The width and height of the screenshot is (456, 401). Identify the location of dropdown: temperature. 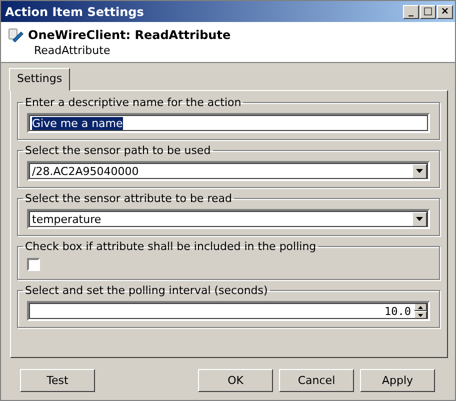
(228, 219).